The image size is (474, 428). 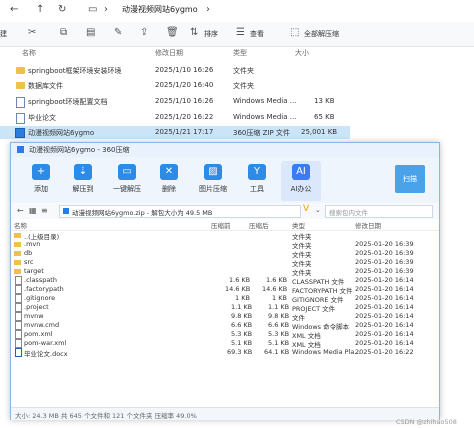 I want to click on image-compress-button: ▨ 图片压缩, so click(x=213, y=181).